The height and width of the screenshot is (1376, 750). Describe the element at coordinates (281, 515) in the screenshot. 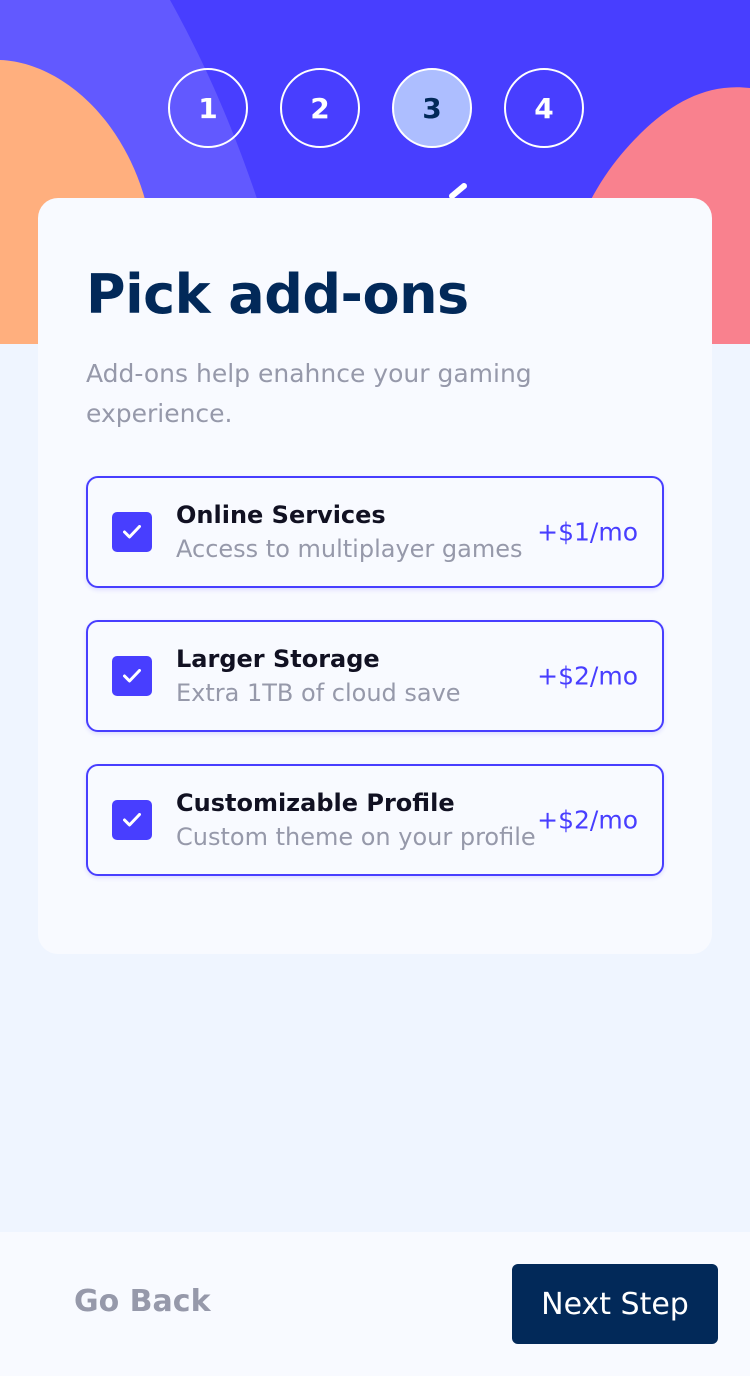

I see `addon-name: Online Services` at that location.